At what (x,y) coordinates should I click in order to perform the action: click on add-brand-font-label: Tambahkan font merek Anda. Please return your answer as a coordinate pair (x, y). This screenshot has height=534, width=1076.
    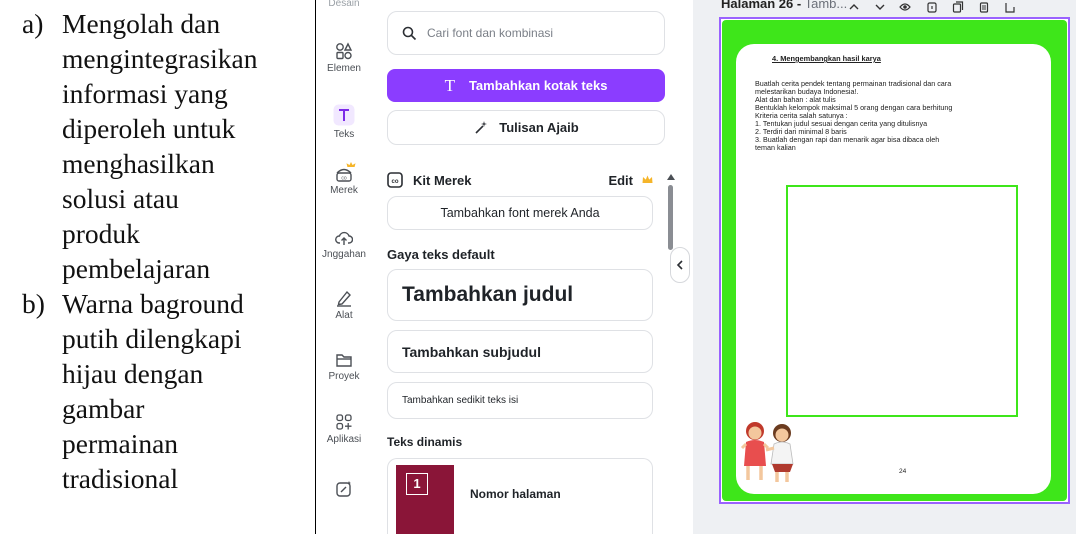
    Looking at the image, I should click on (520, 213).